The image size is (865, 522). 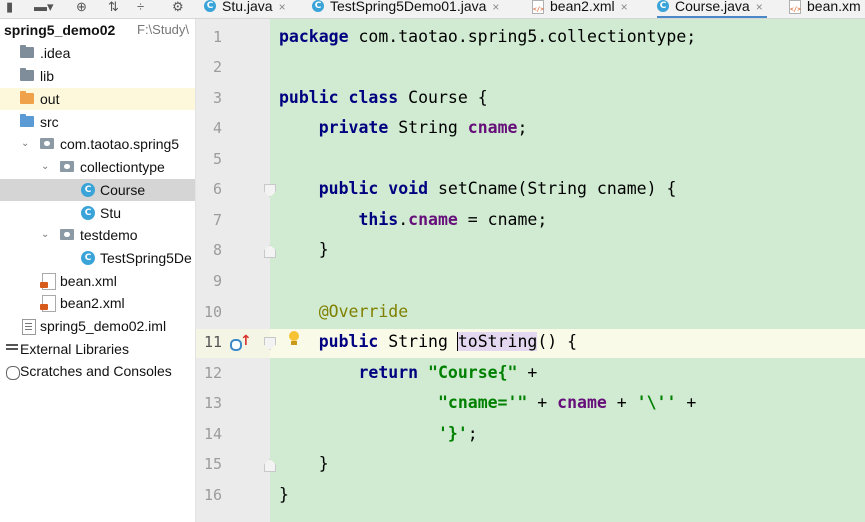 What do you see at coordinates (363, 311) in the screenshot?
I see `annotation: @Override` at bounding box center [363, 311].